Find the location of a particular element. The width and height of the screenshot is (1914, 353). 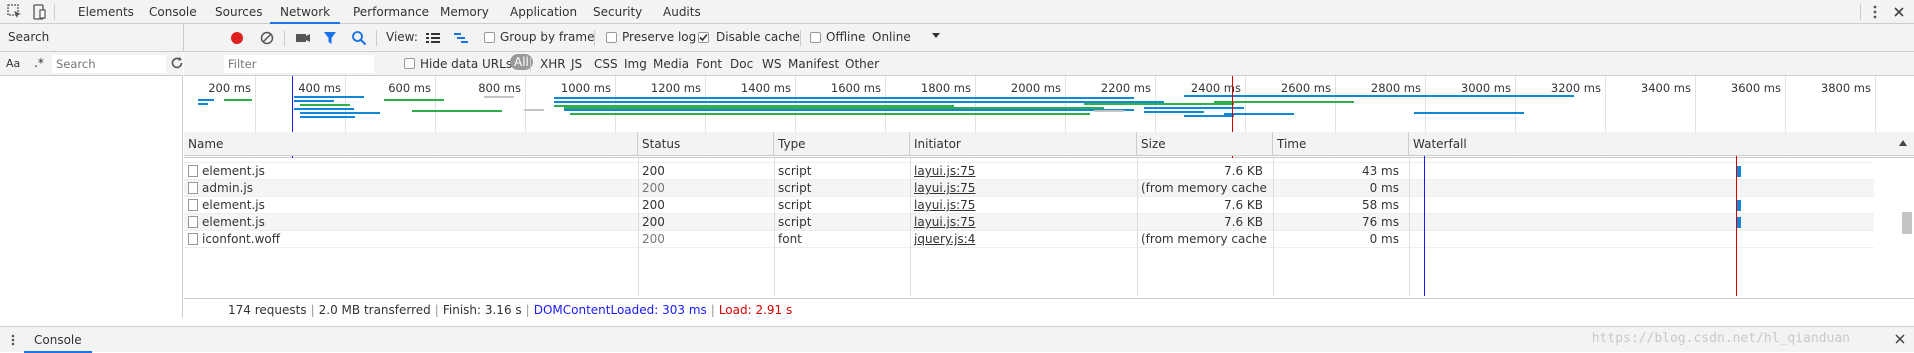

close-devtools-icon is located at coordinates (1899, 12).